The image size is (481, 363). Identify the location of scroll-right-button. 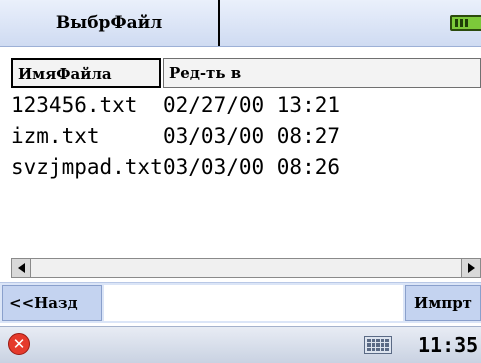
(470, 268).